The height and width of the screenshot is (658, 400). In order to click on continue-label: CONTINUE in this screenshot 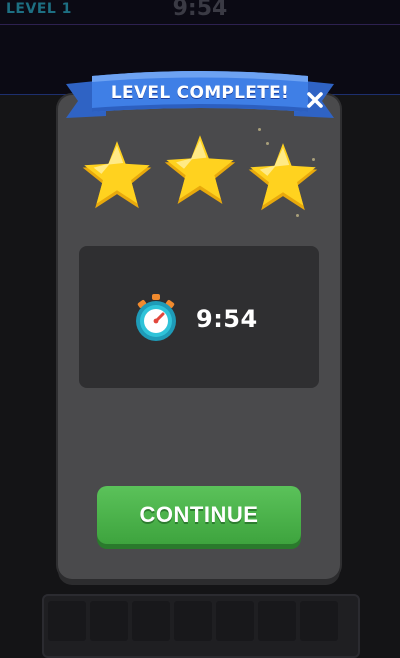, I will do `click(199, 514)`.